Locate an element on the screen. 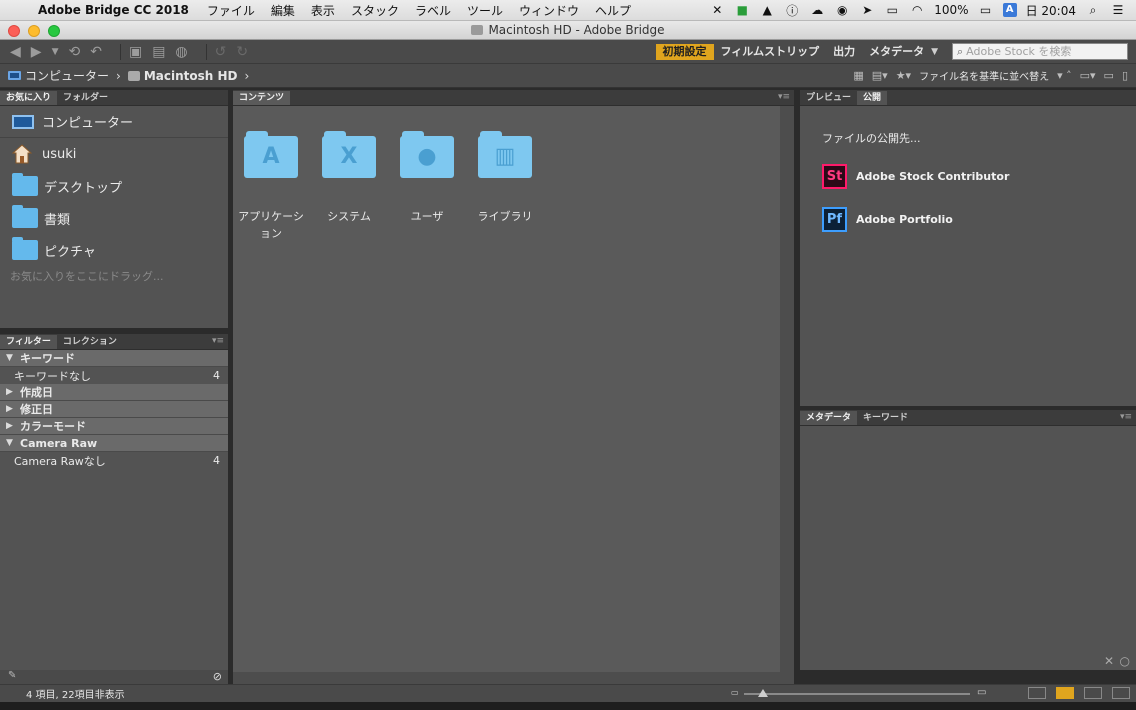 This screenshot has width=1136, height=710. view-thumbnails-button is located at coordinates (1065, 693).